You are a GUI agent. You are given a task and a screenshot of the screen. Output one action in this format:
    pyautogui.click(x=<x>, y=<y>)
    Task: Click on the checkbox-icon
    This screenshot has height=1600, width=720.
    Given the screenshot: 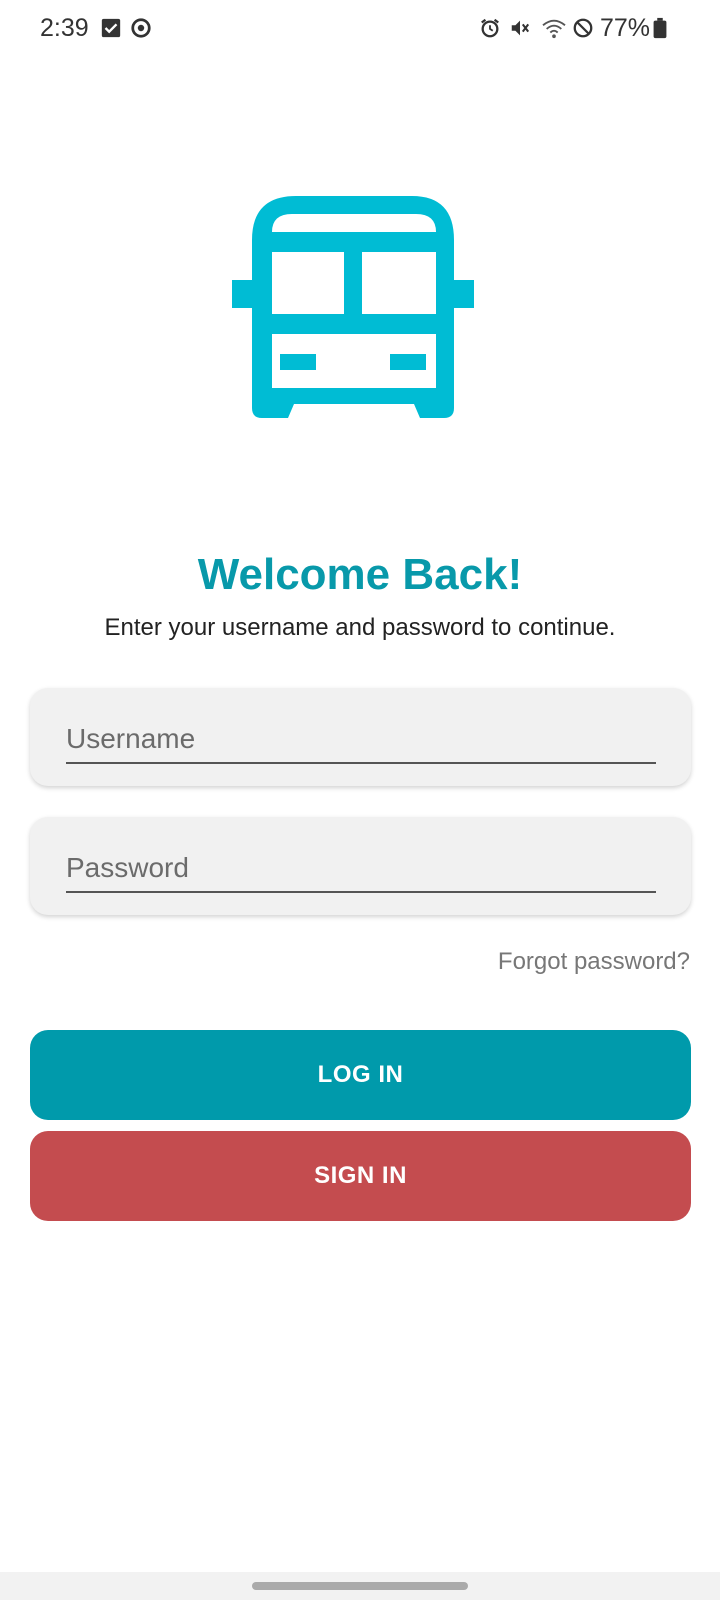 What is the action you would take?
    pyautogui.click(x=111, y=28)
    